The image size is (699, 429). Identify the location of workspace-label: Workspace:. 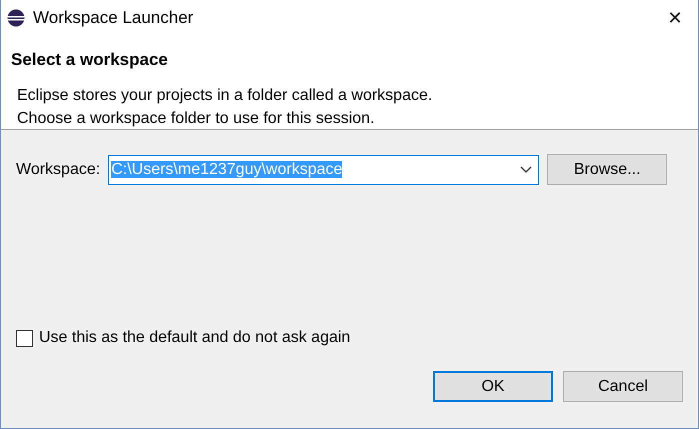
(58, 169).